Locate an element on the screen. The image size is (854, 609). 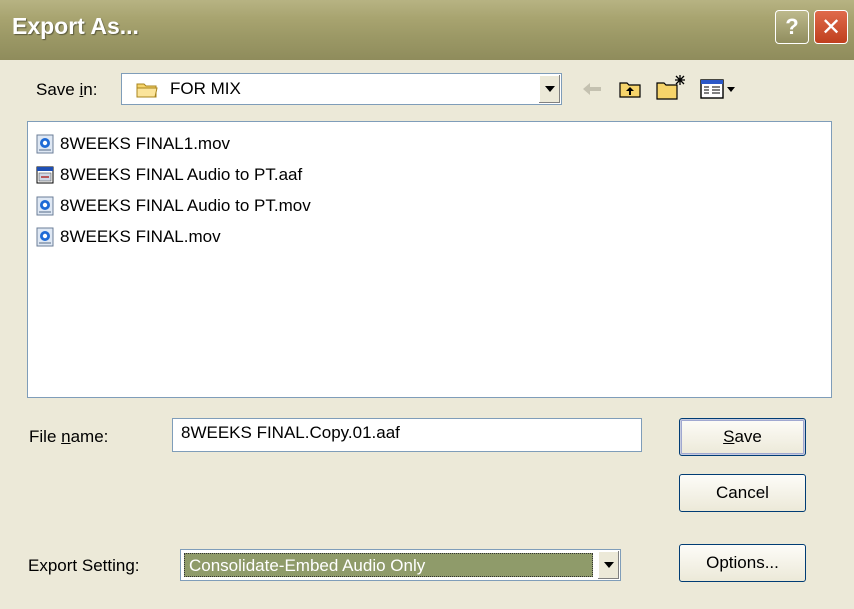
new-folder-icon is located at coordinates (670, 87).